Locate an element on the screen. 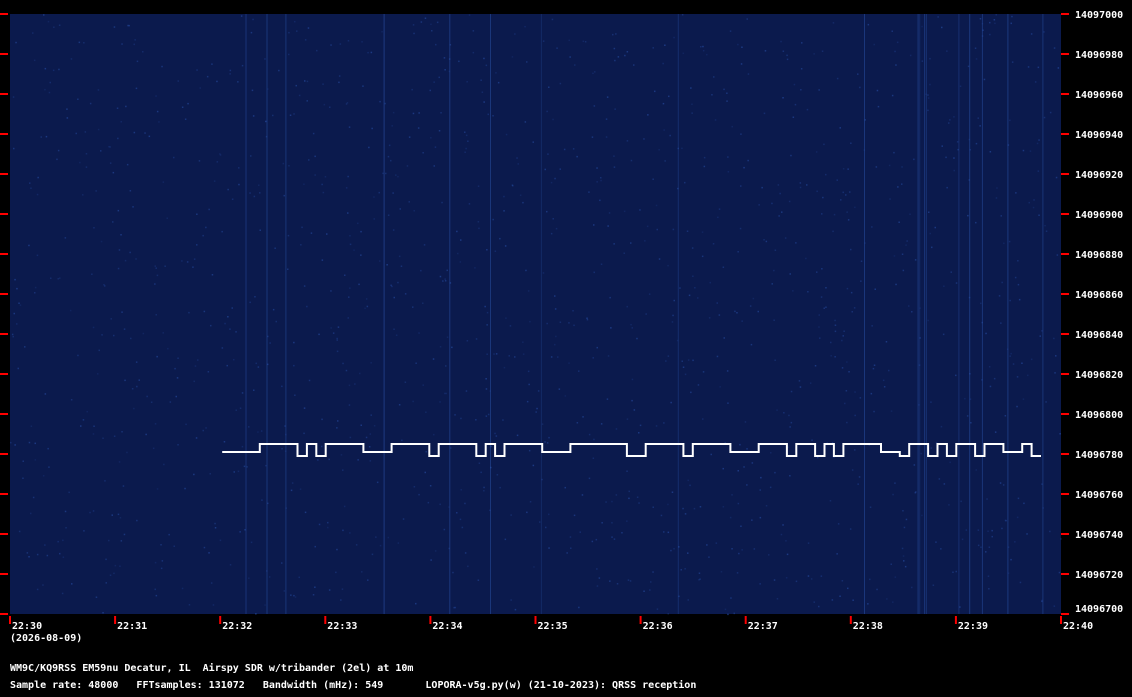  y-tick-label: 14096780 is located at coordinates (1099, 455).